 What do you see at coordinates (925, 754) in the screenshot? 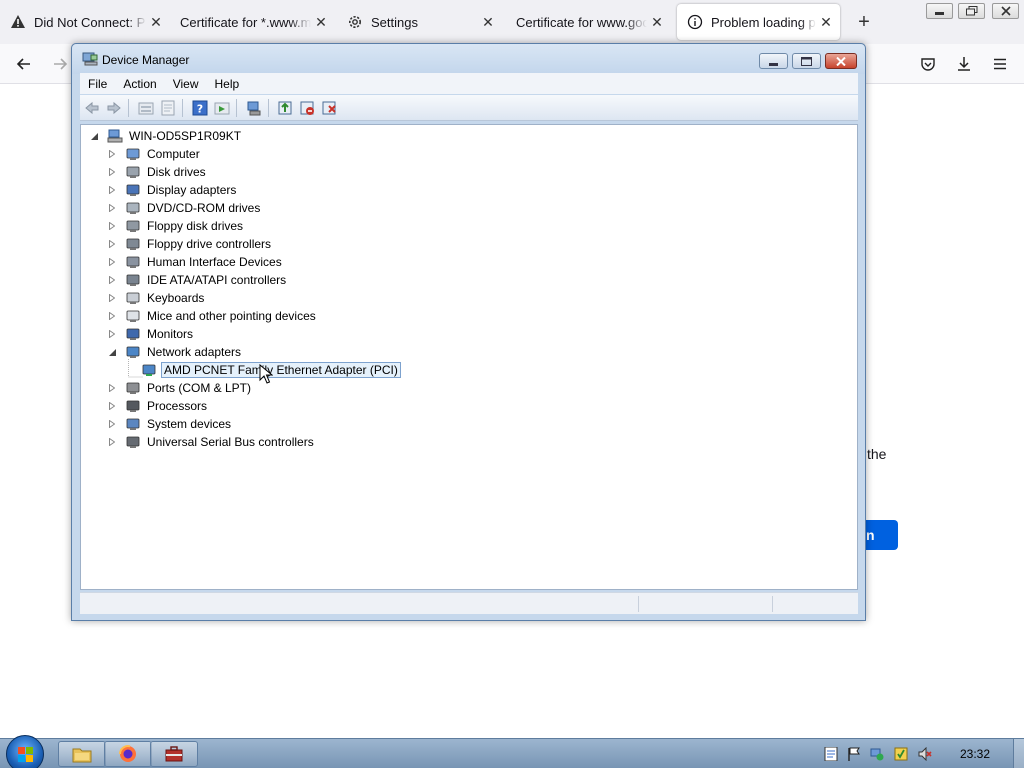
I see `volume-muted-icon` at bounding box center [925, 754].